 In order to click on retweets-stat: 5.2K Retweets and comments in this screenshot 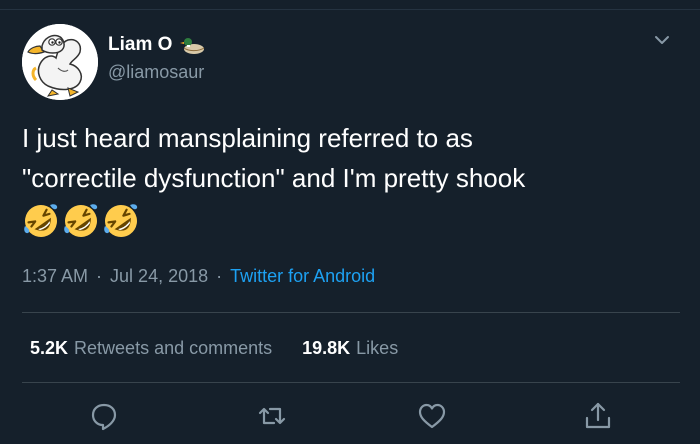, I will do `click(151, 348)`.